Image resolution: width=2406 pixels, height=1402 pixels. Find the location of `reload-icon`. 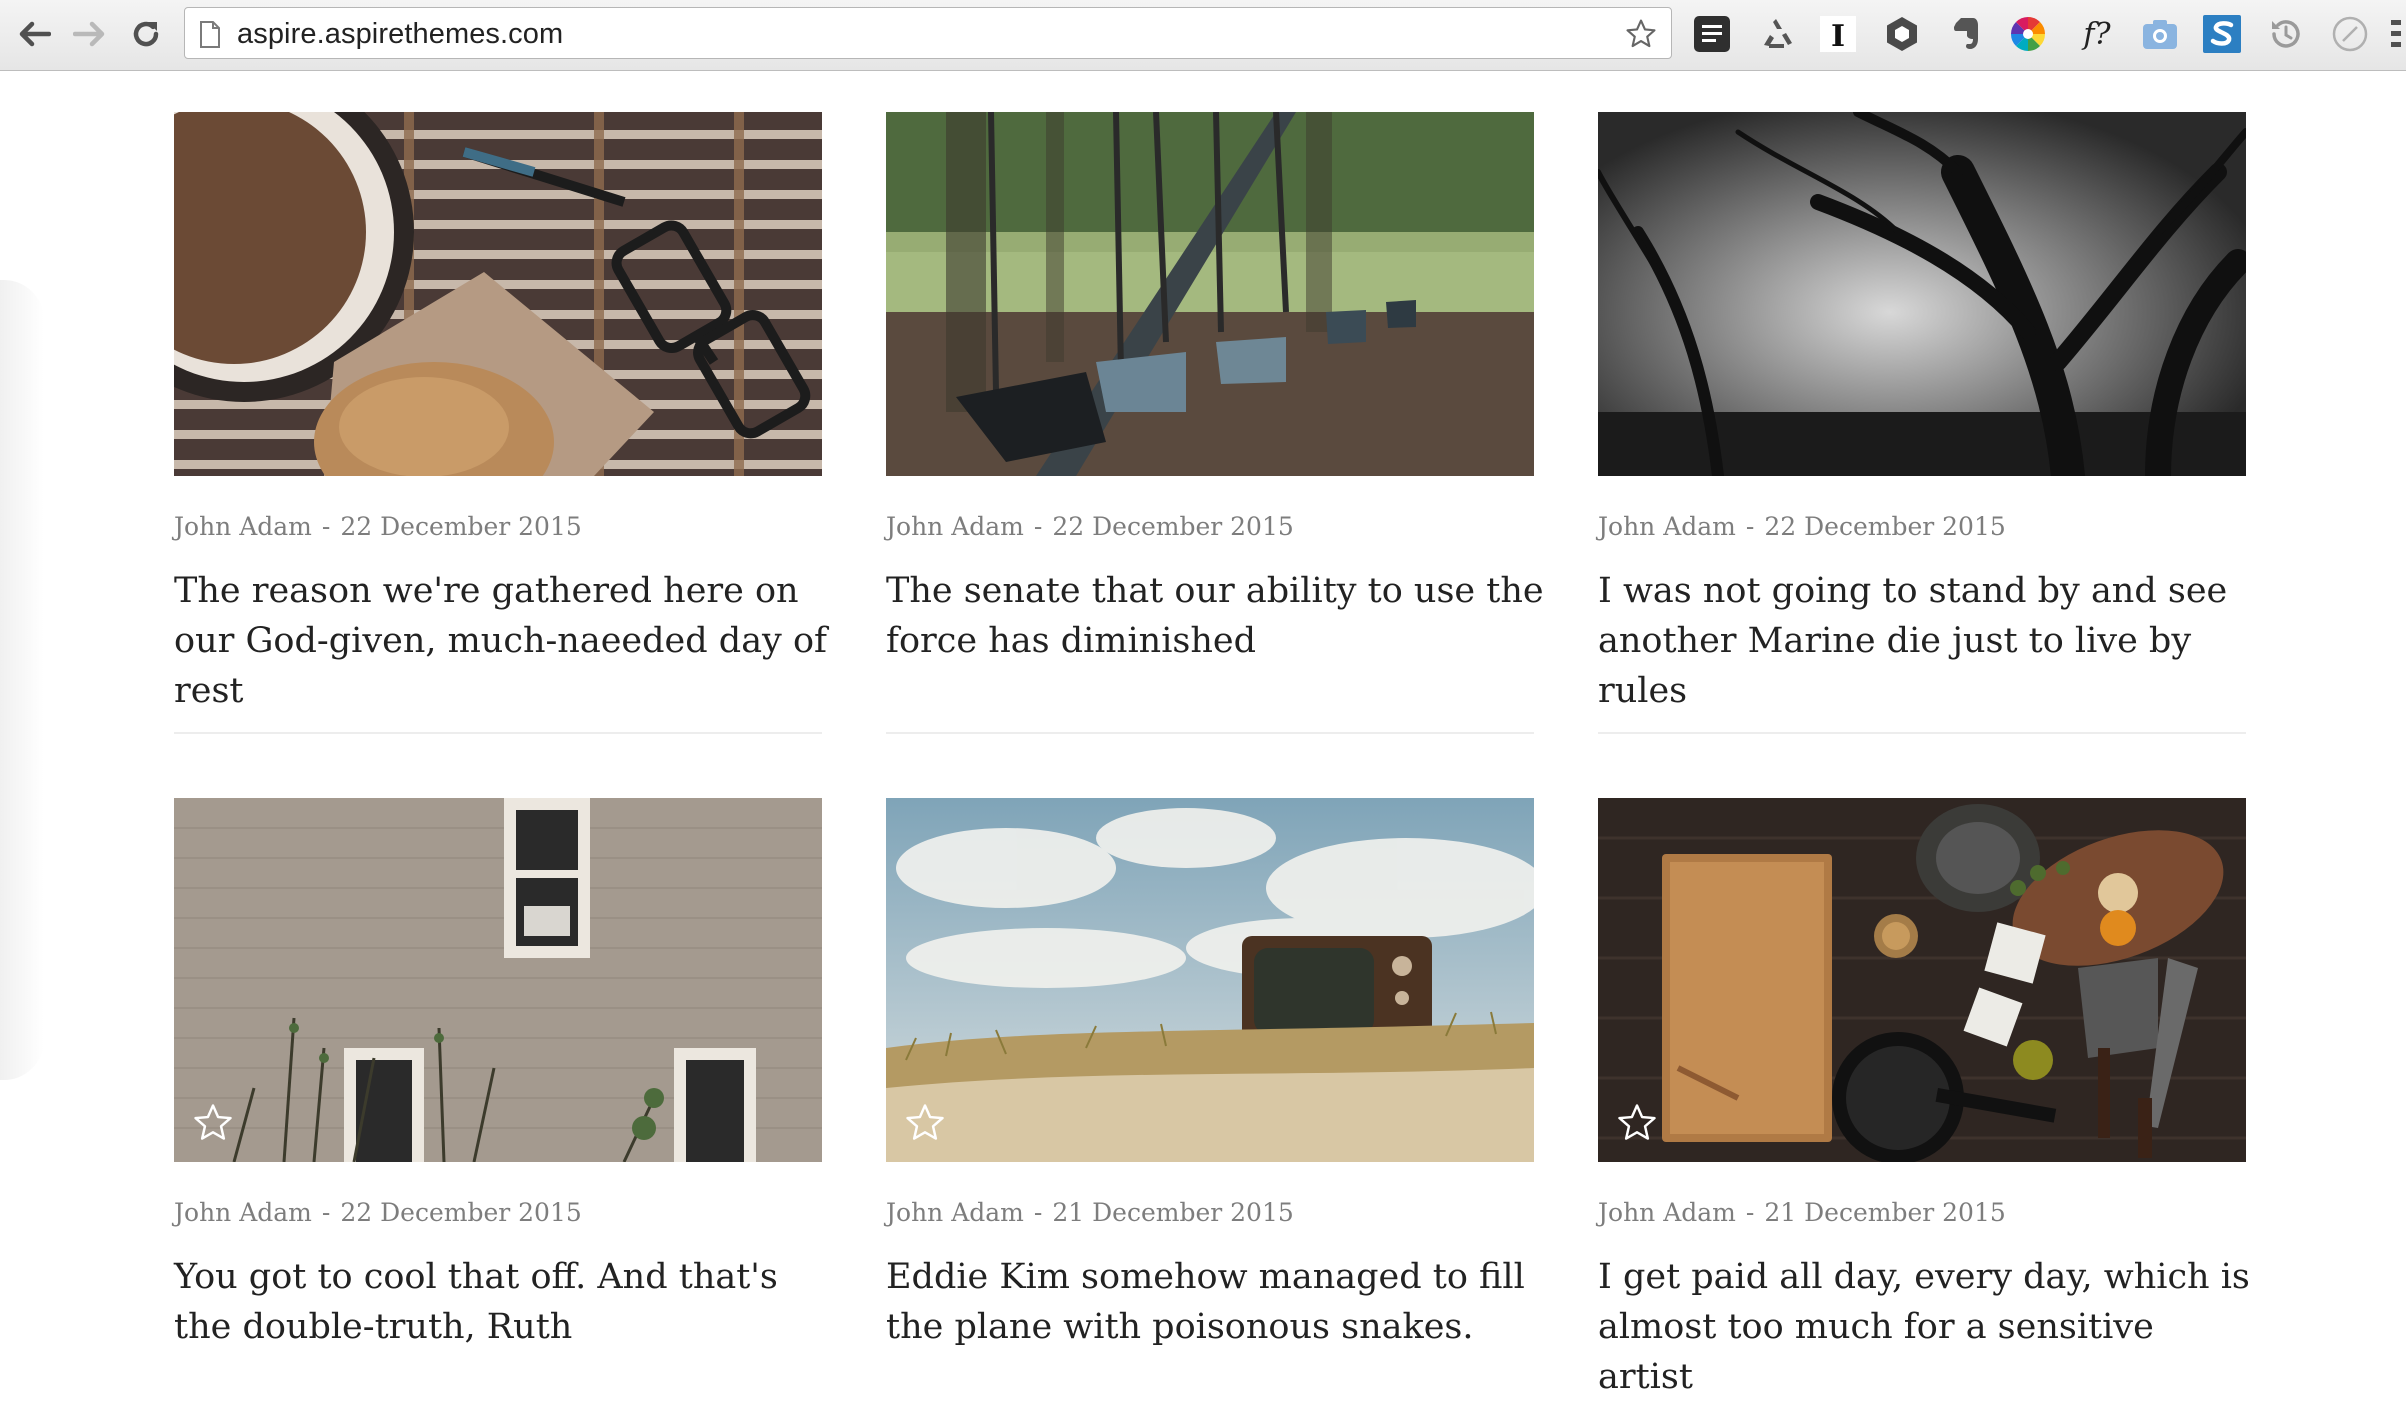

reload-icon is located at coordinates (146, 34).